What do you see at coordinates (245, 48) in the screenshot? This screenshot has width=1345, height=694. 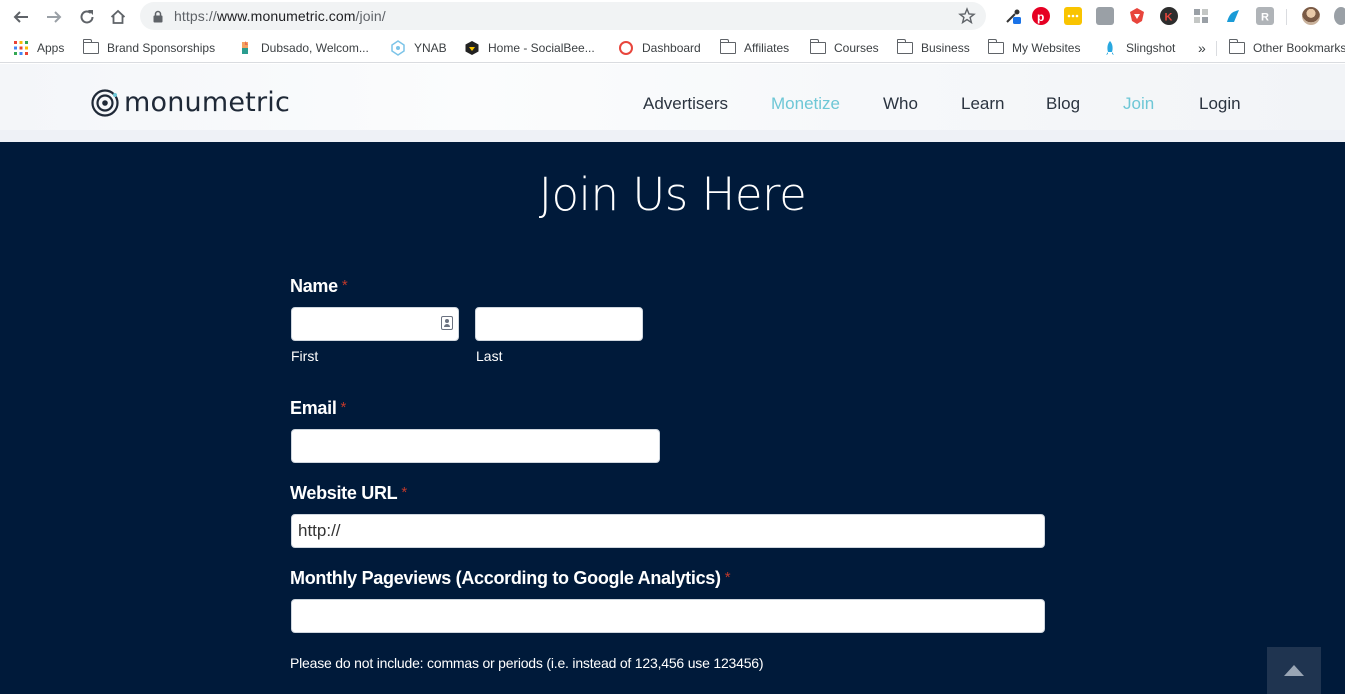 I see `dubsado-icon` at bounding box center [245, 48].